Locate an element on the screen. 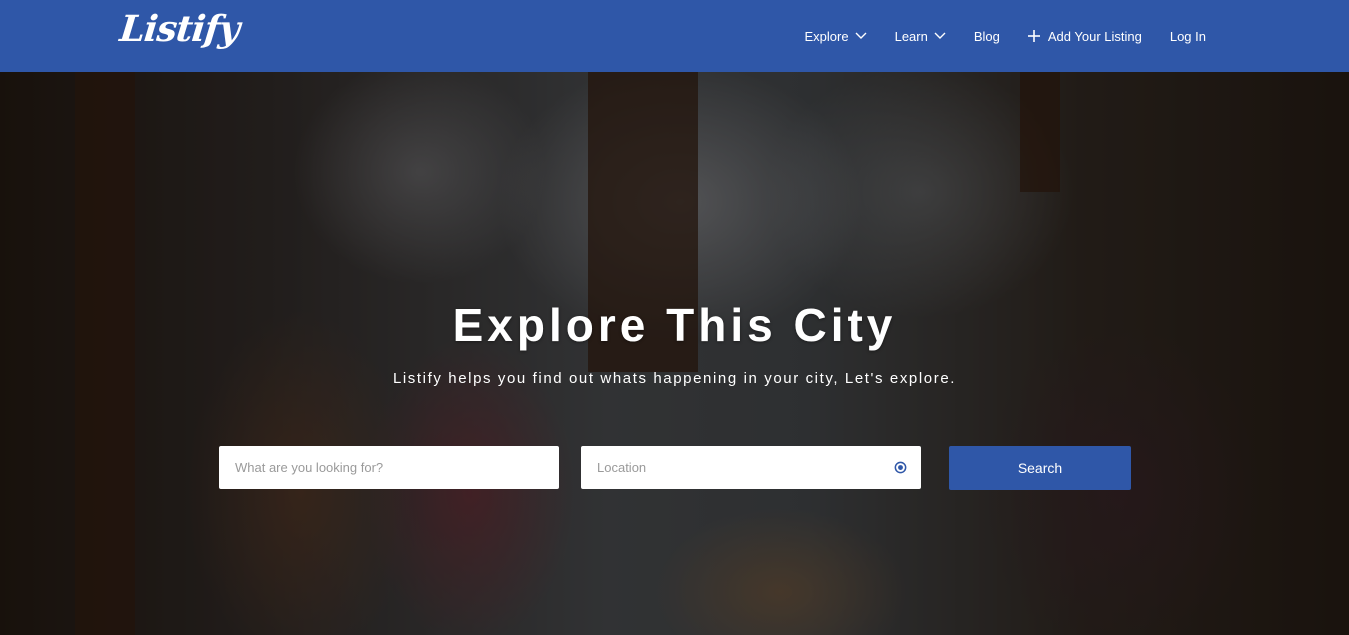 This screenshot has width=1349, height=635. locate-icon is located at coordinates (900, 467).